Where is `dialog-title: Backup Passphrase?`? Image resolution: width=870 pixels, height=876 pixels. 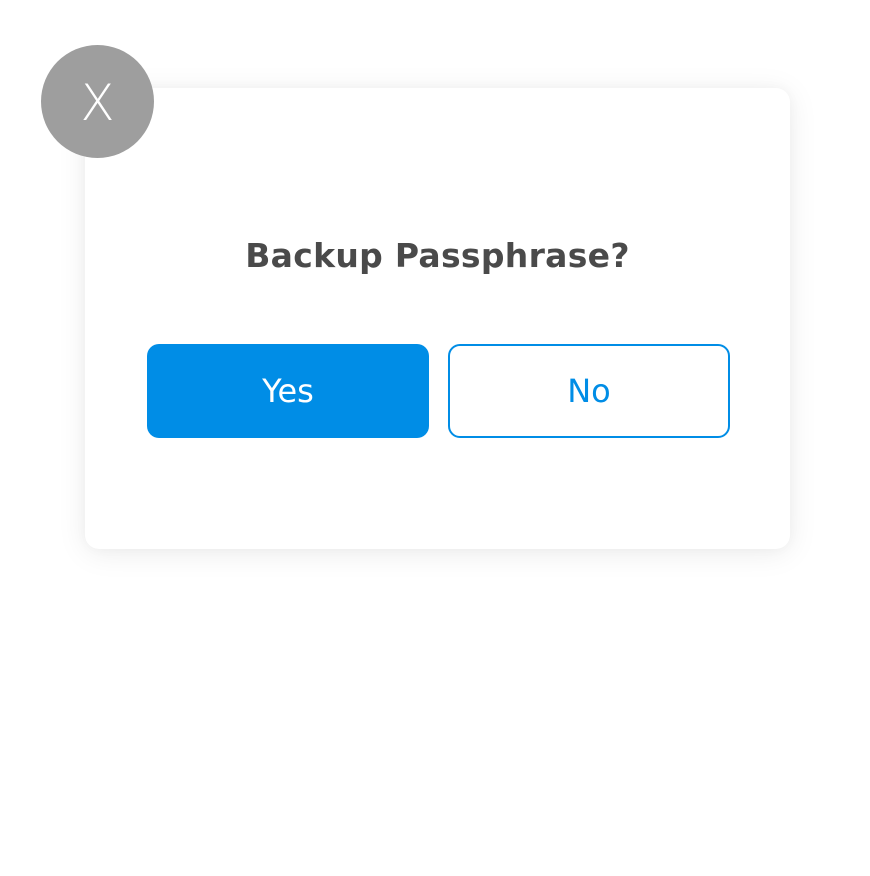 dialog-title: Backup Passphrase? is located at coordinates (437, 255).